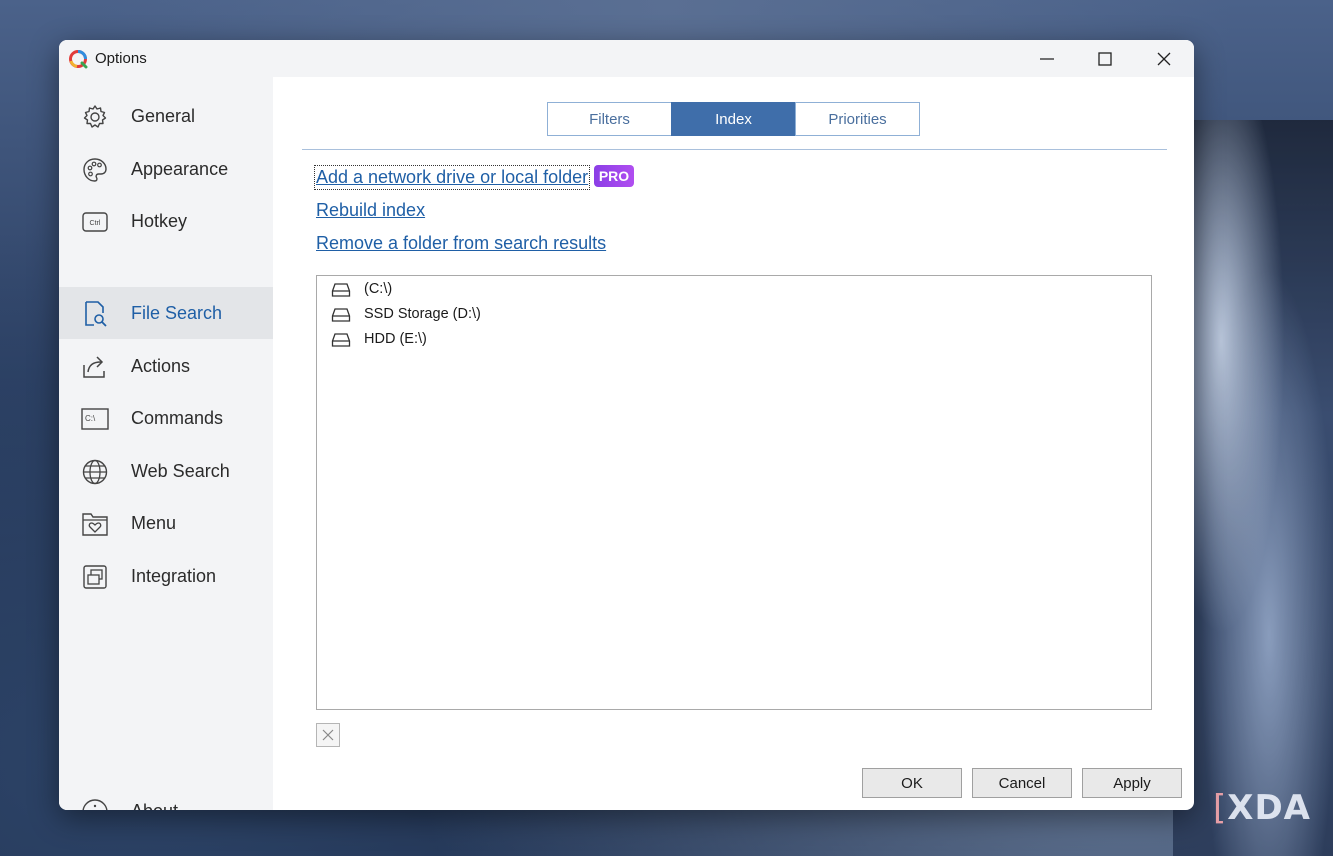 Image resolution: width=1333 pixels, height=856 pixels. Describe the element at coordinates (121, 58) in the screenshot. I see `window-title: Options` at that location.